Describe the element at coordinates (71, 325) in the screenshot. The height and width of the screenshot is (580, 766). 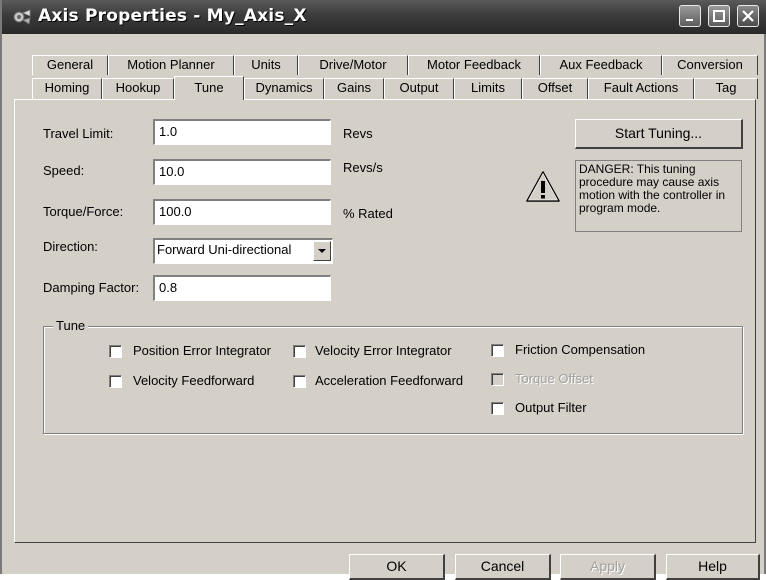
I see `tune-group-title: Tune` at that location.